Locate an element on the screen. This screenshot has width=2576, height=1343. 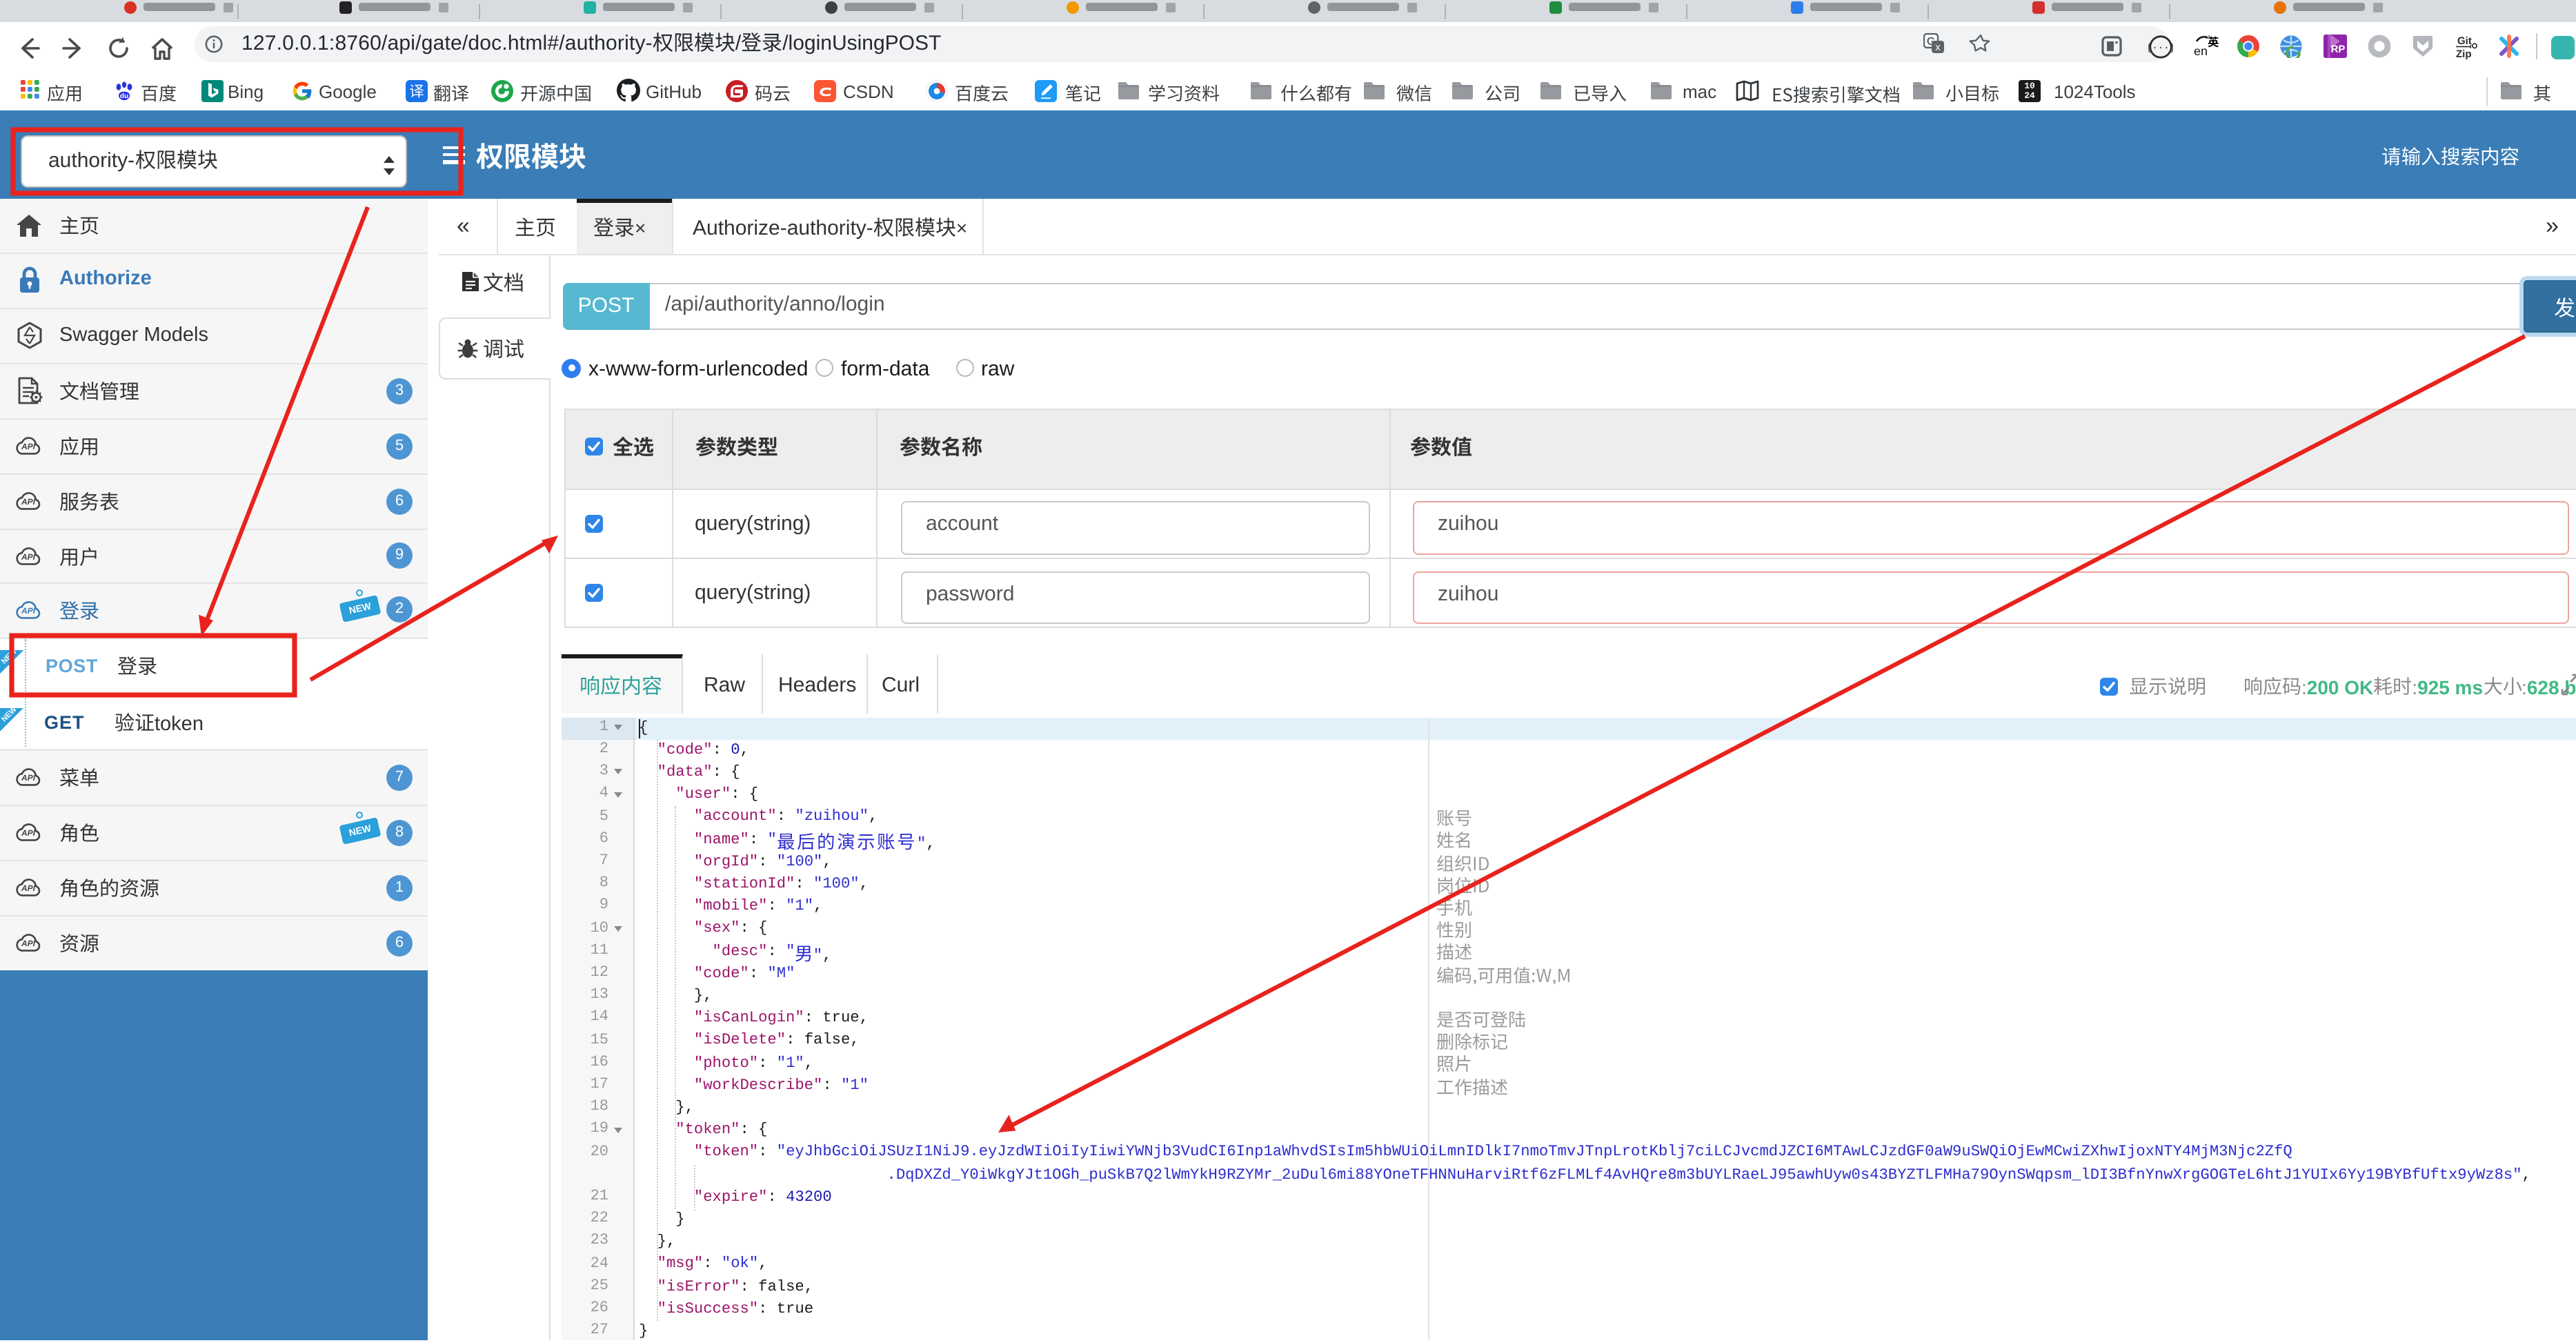
svg-text: du is located at coordinates (123, 96).